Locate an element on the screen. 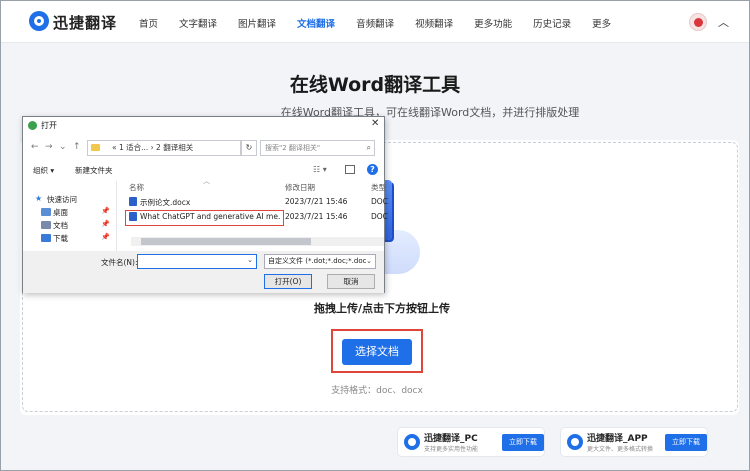 This screenshot has height=471, width=750. column-name: 名称 is located at coordinates (136, 187).